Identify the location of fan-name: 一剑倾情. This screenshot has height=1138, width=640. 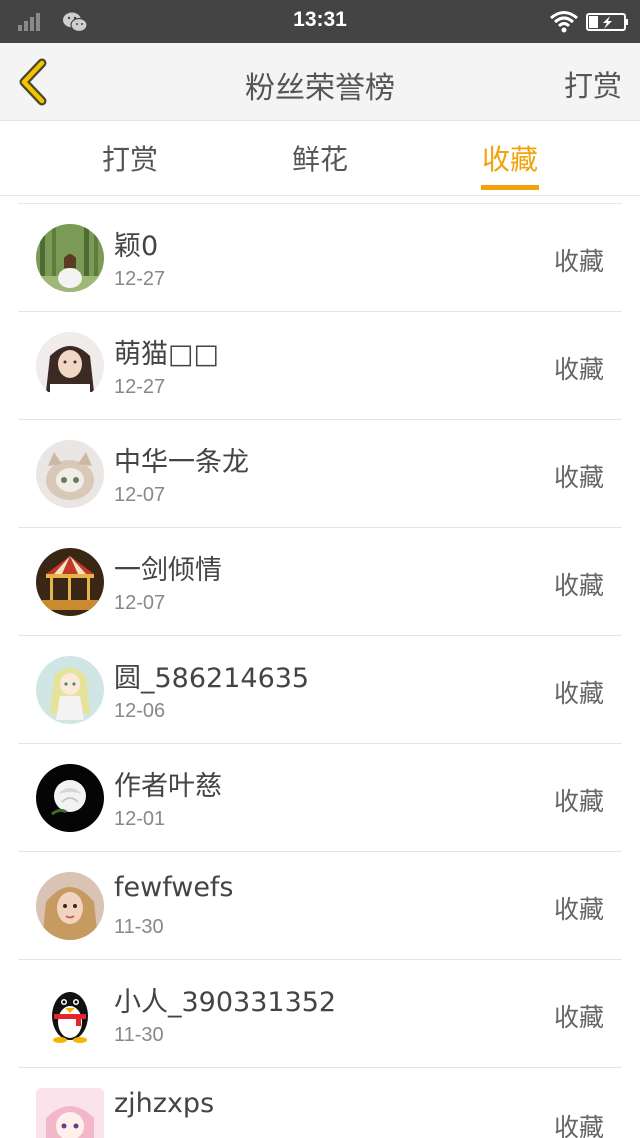
(168, 570).